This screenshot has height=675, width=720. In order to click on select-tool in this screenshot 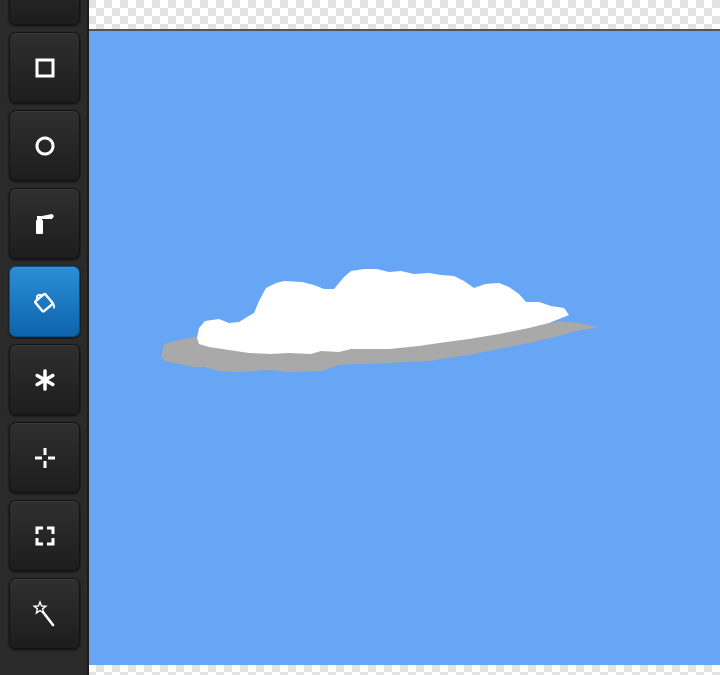, I will do `click(44, 535)`.